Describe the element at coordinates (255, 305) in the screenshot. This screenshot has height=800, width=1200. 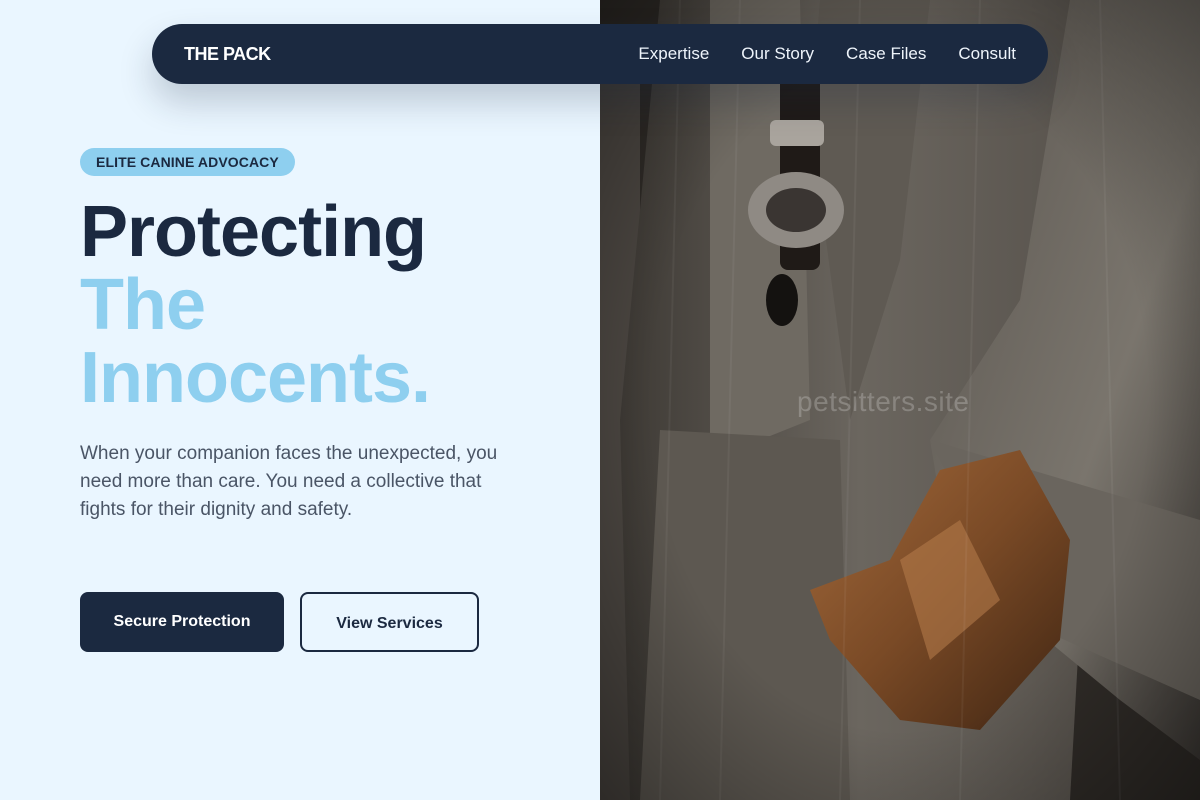
I see `hero-headline: Protecting The Innocents.` at that location.